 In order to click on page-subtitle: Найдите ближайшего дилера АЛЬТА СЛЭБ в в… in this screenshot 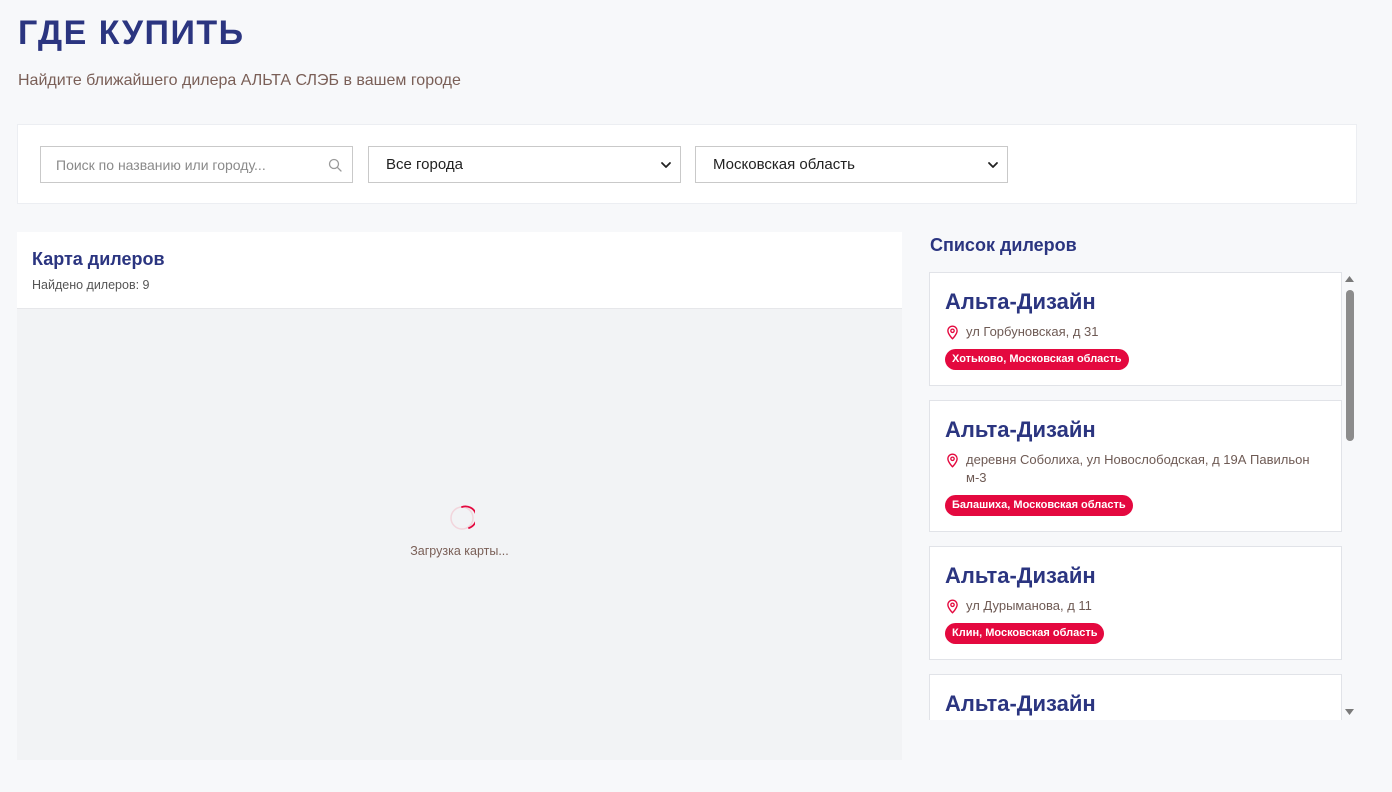, I will do `click(239, 80)`.